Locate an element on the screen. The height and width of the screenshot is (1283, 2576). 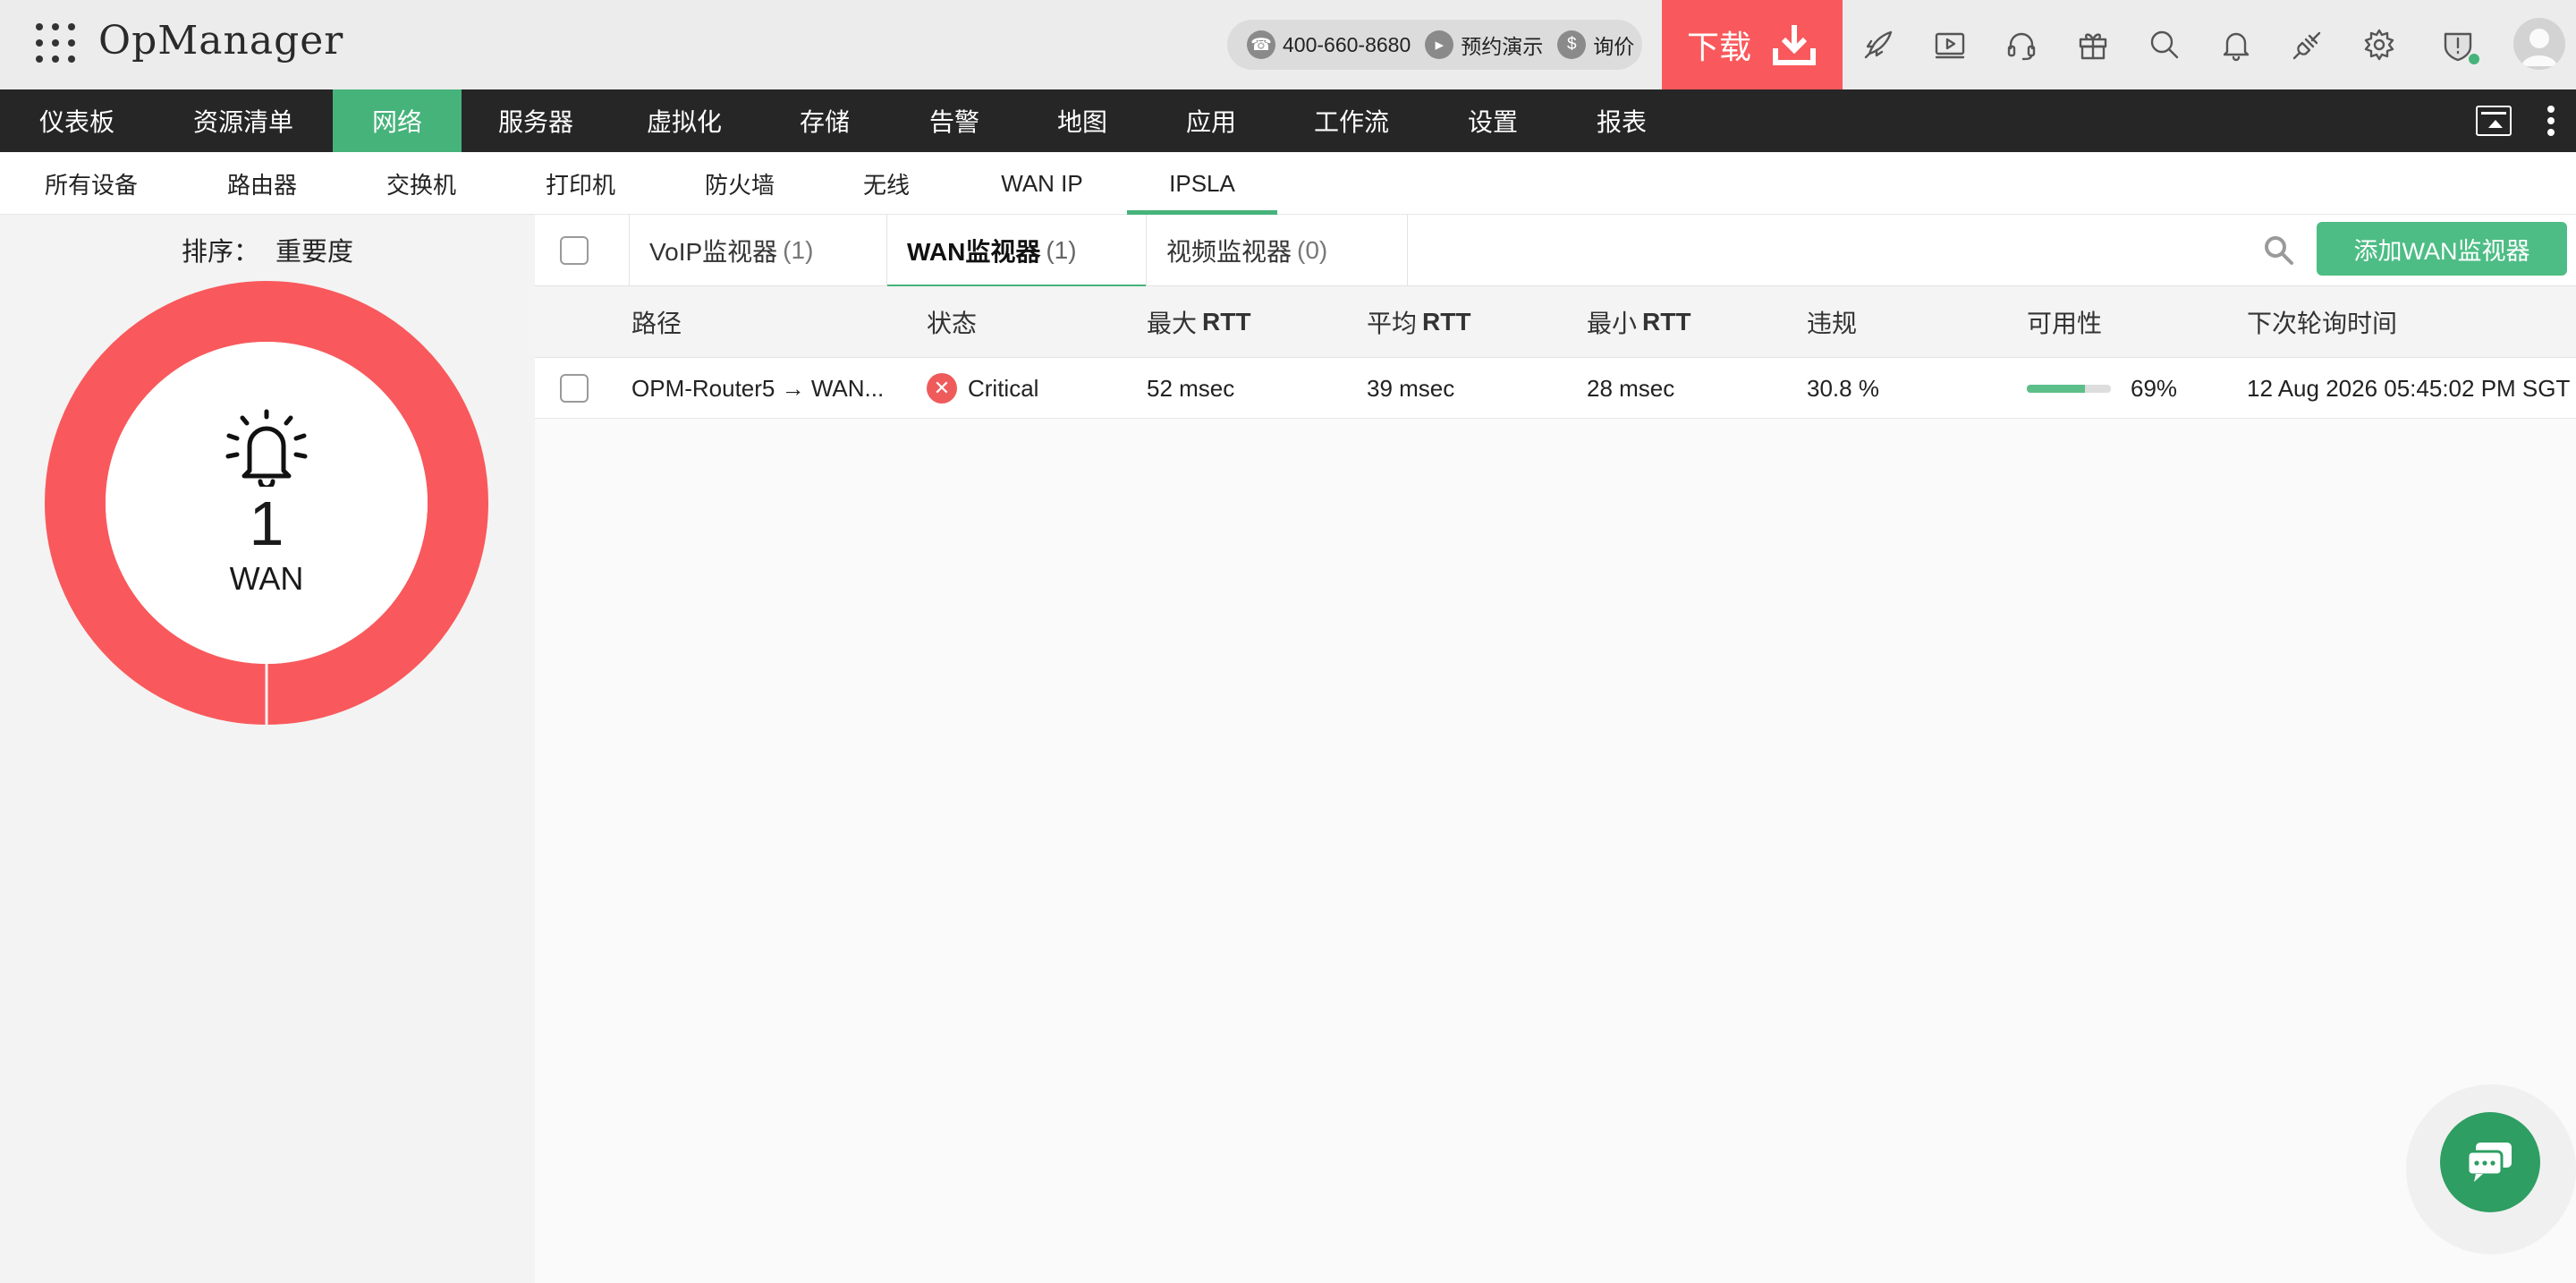
col-max-rtt: 最大 RTT is located at coordinates (1198, 322).